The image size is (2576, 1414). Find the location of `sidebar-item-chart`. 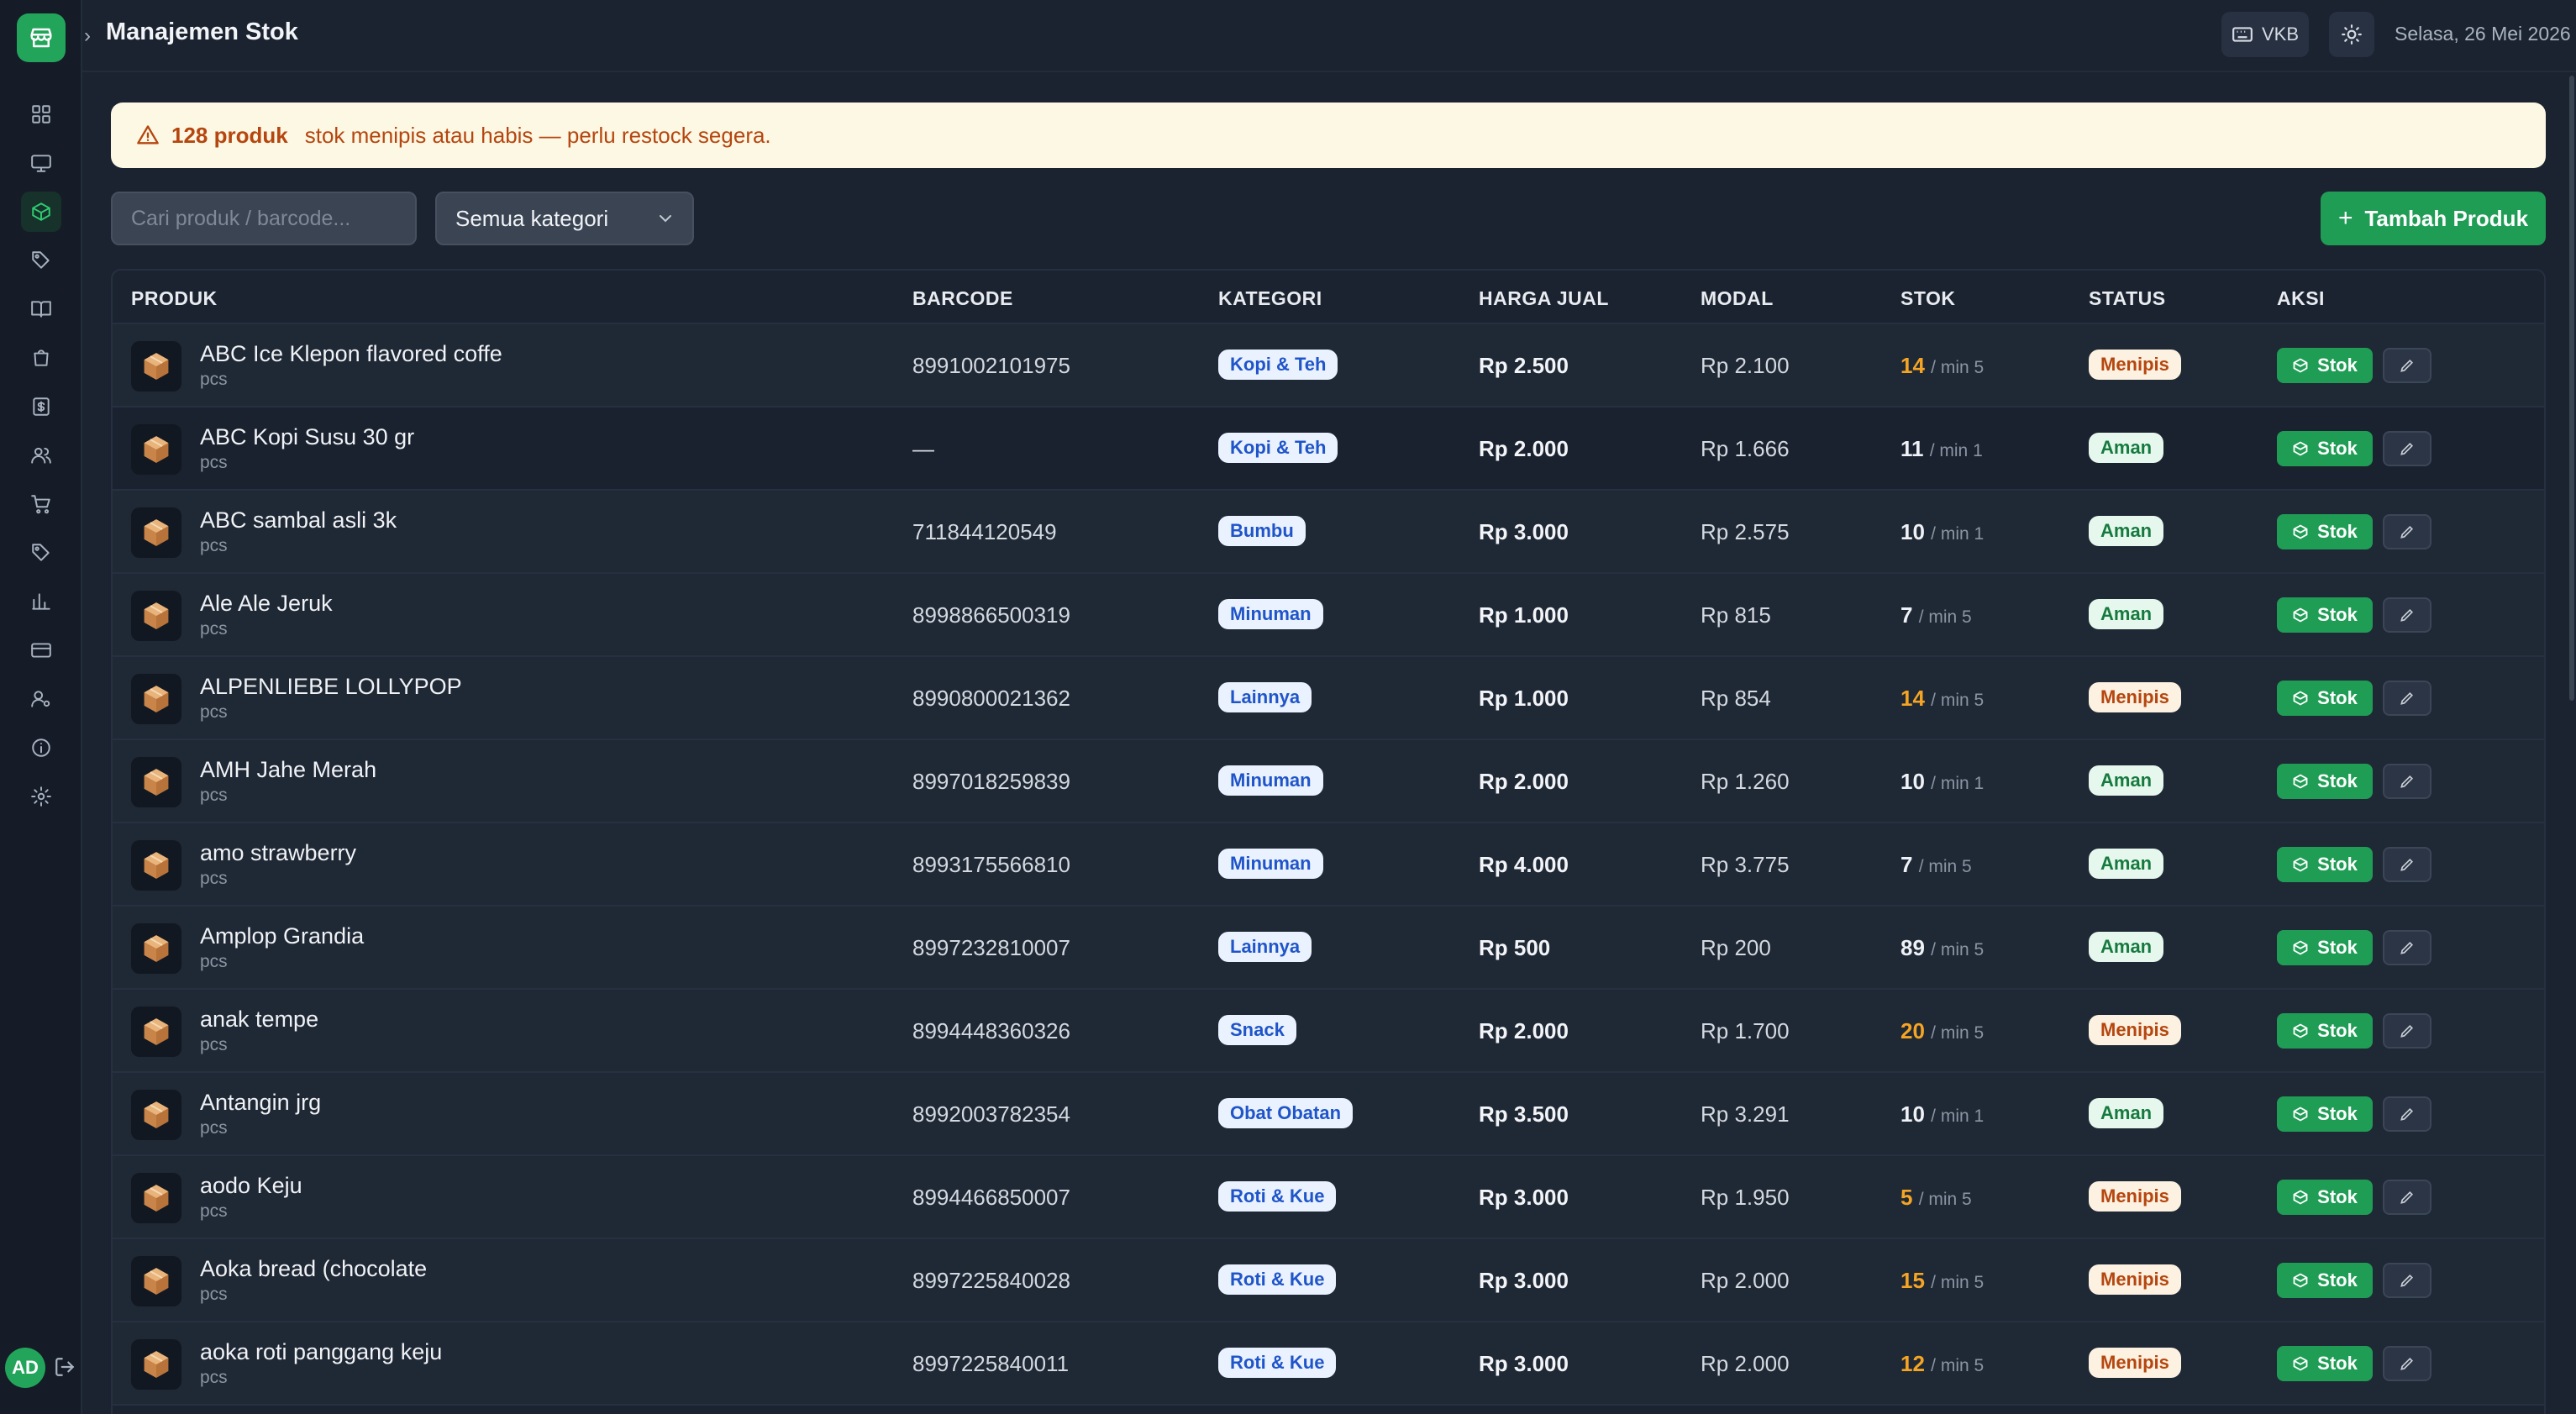

sidebar-item-chart is located at coordinates (41, 601).